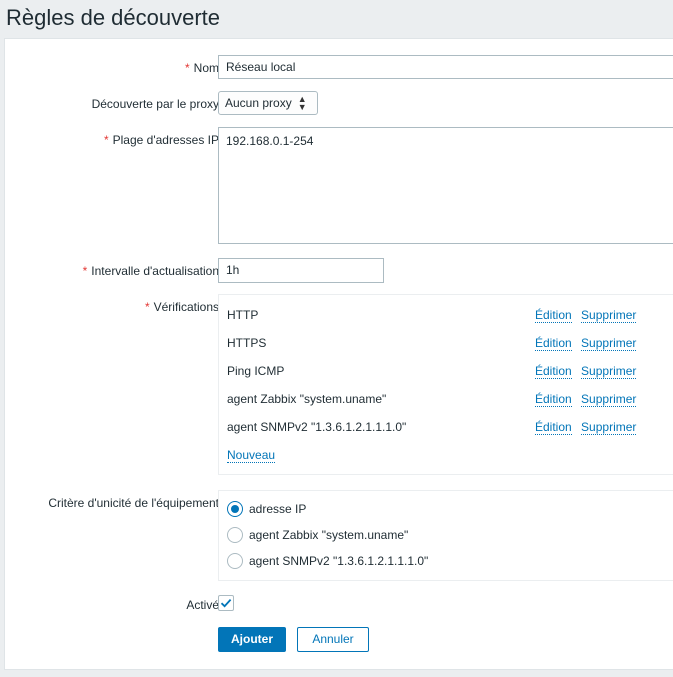 Image resolution: width=673 pixels, height=677 pixels. What do you see at coordinates (133, 503) in the screenshot?
I see `uniqueness-label: Critère d'unicité de l'équipement` at bounding box center [133, 503].